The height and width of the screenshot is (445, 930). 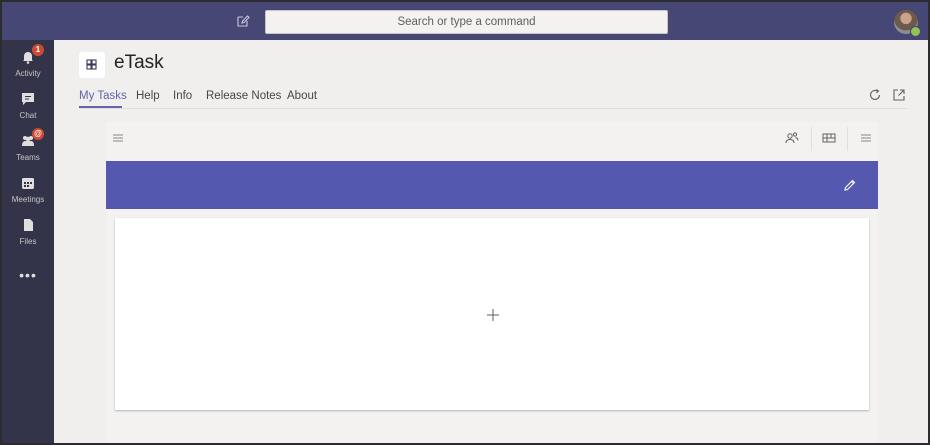 What do you see at coordinates (28, 115) in the screenshot?
I see `rail-item-label: Chat` at bounding box center [28, 115].